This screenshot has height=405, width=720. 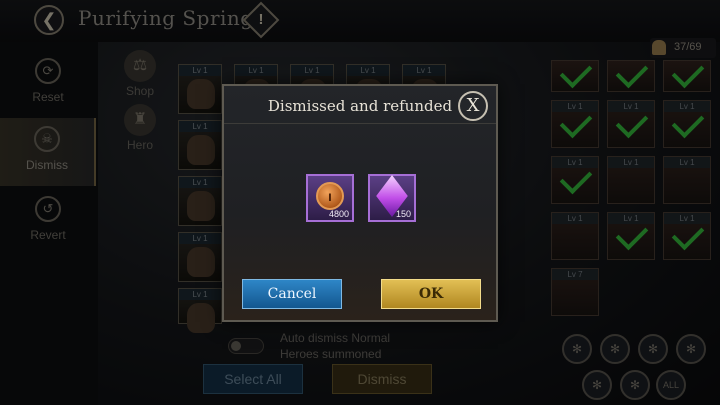 I want to click on reward-gold: ı 4800, so click(x=330, y=198).